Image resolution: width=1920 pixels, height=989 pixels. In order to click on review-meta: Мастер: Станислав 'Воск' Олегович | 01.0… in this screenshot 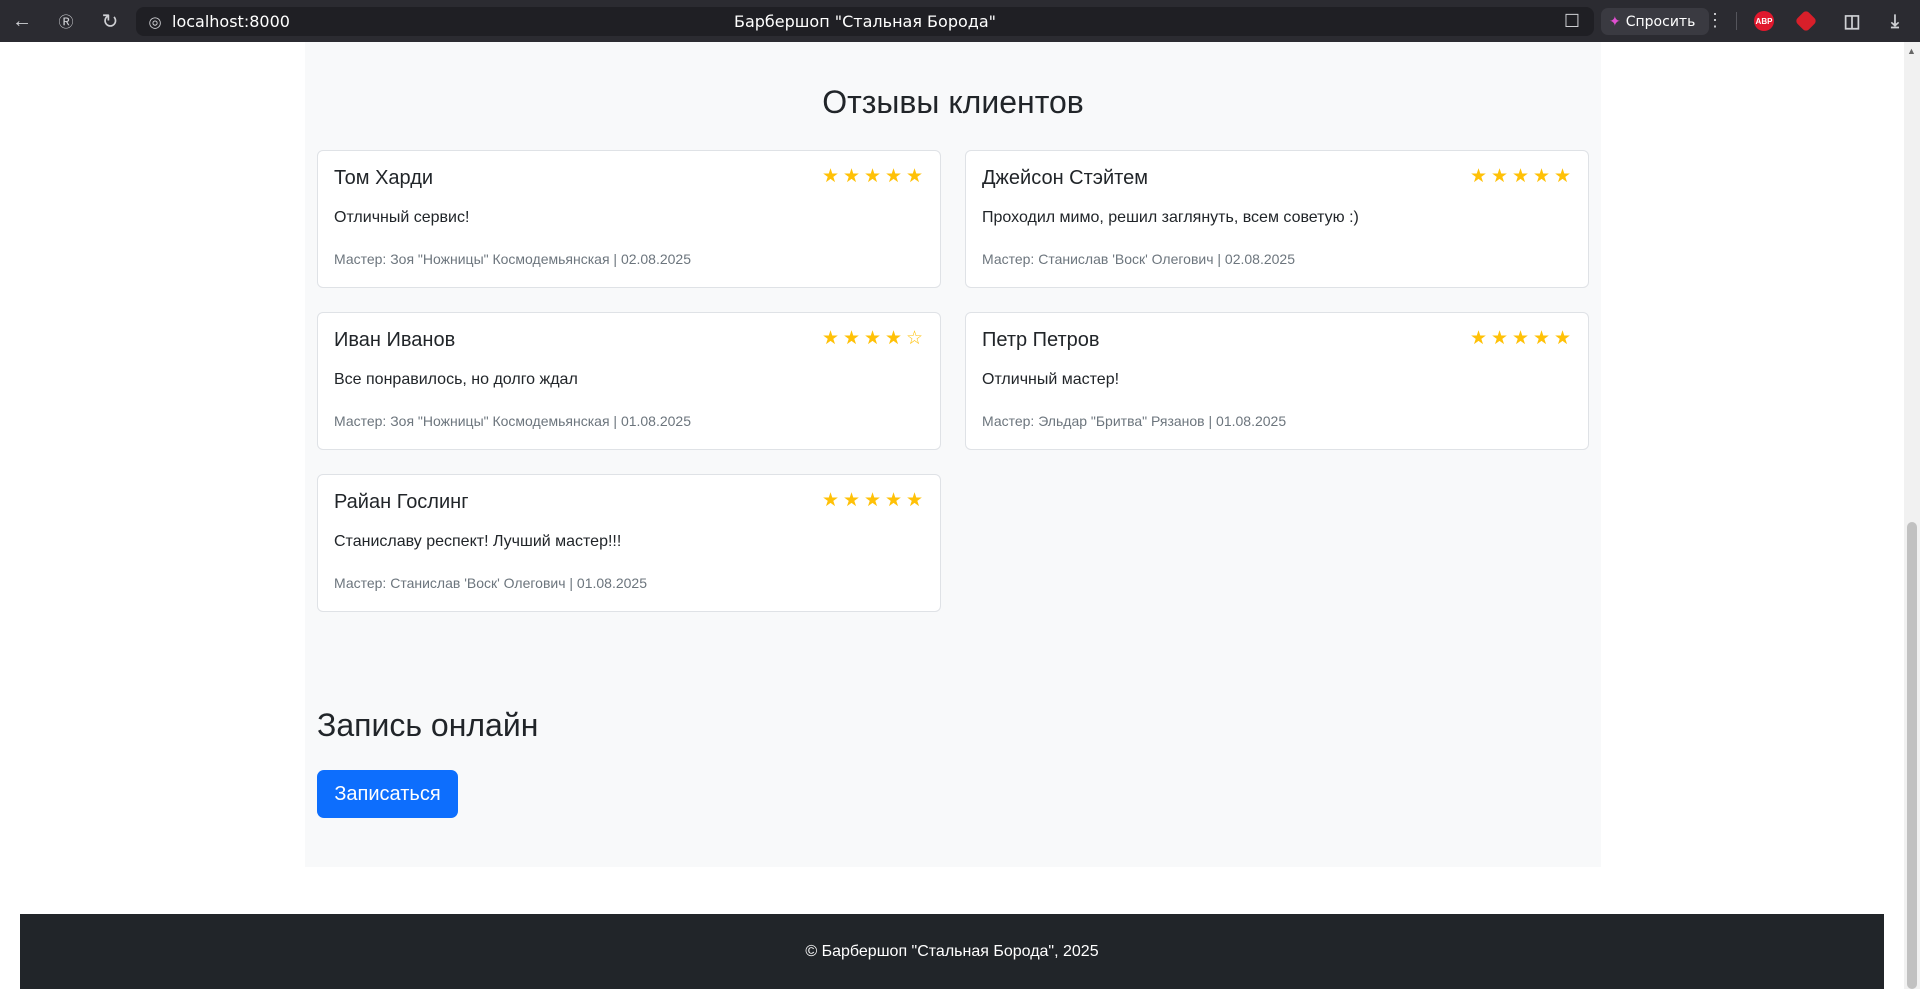, I will do `click(490, 583)`.